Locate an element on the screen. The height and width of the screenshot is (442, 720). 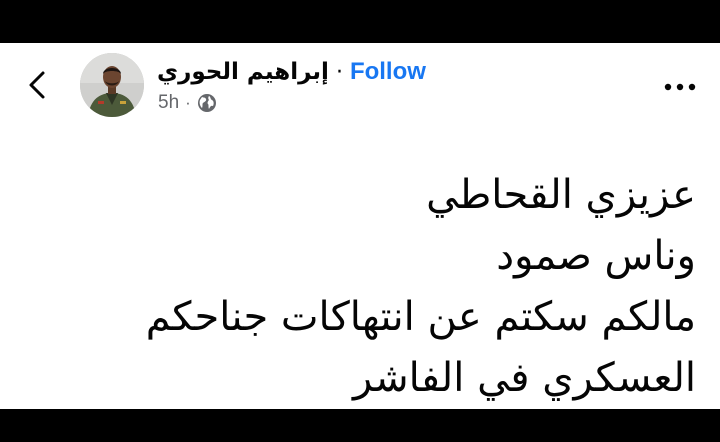
profile-photo is located at coordinates (112, 85).